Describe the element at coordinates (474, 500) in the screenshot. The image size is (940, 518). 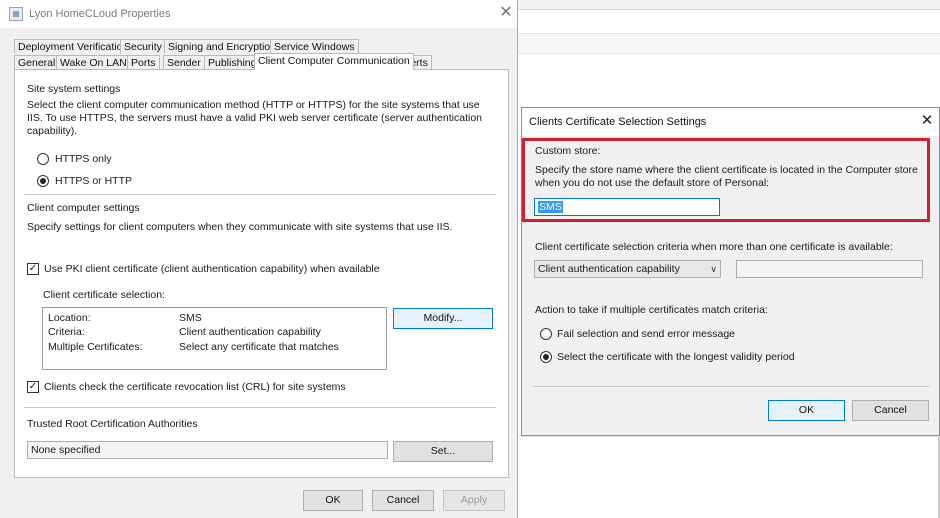
I see `apply-button: Apply` at that location.